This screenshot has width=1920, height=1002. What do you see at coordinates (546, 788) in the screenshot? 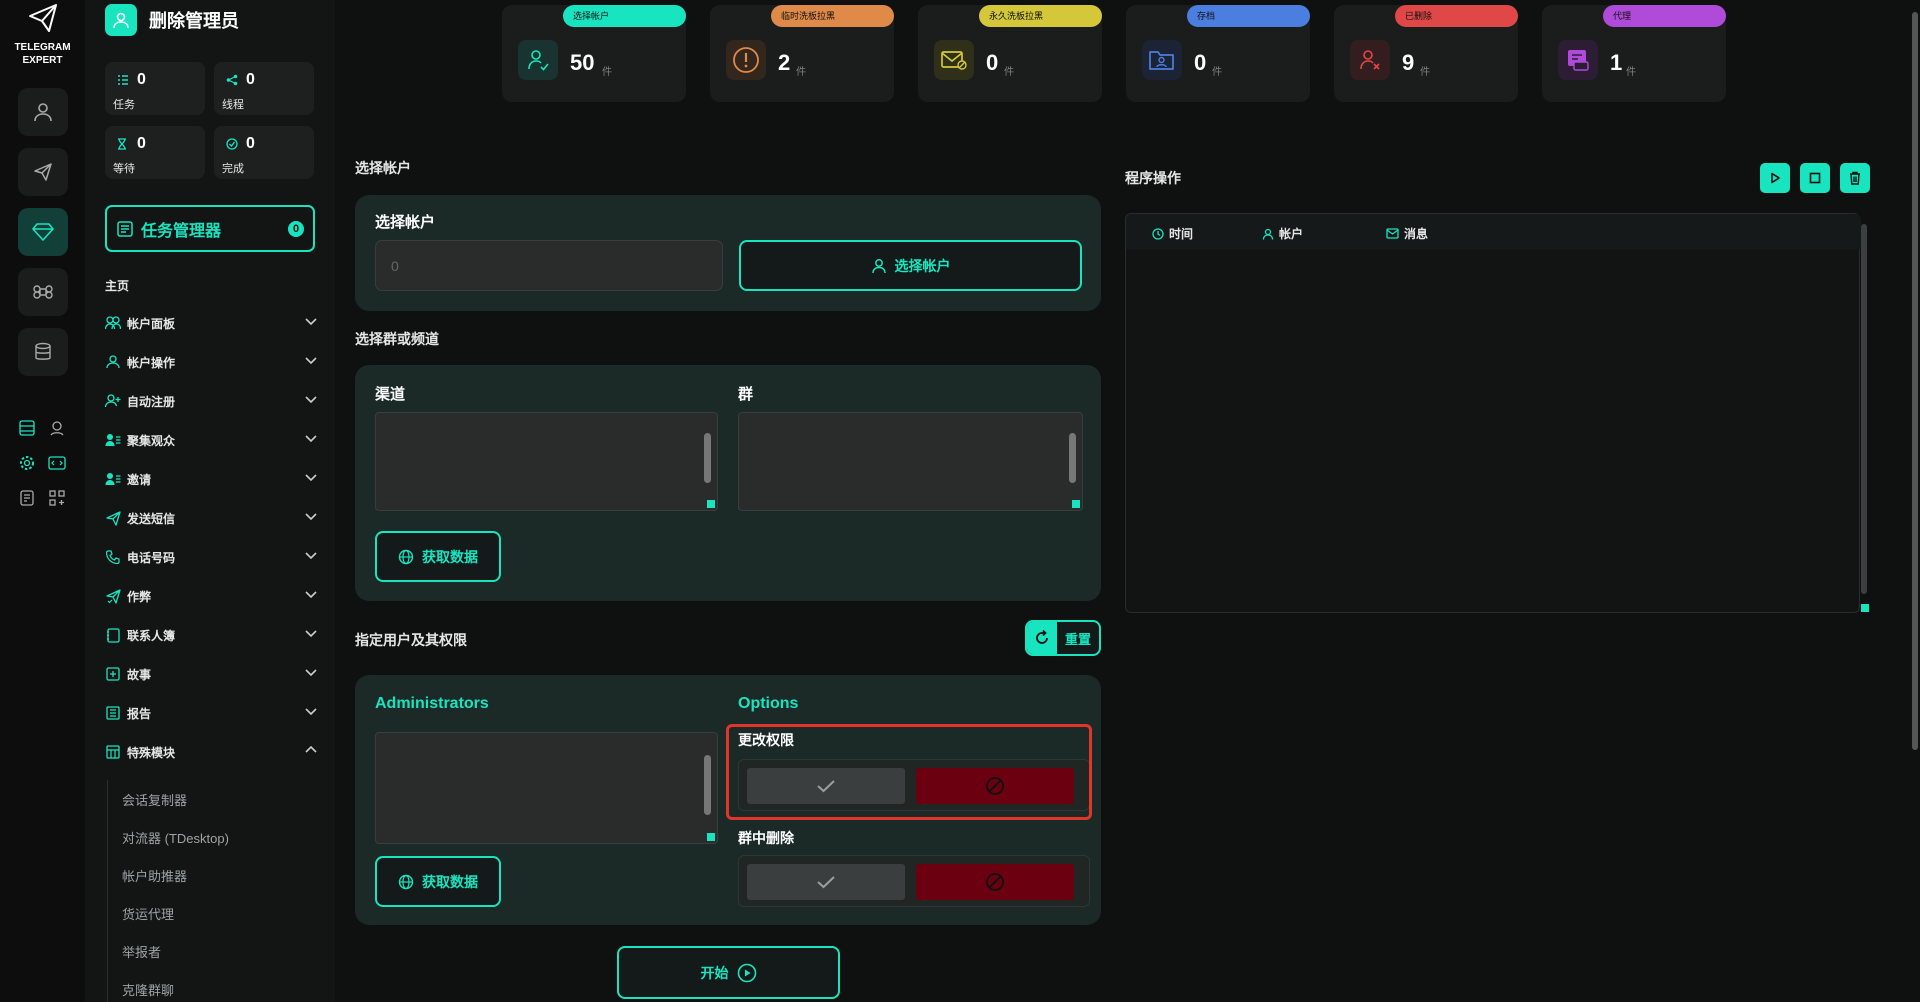
I see `administrators-textarea` at bounding box center [546, 788].